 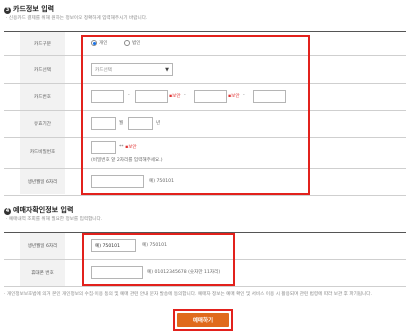 What do you see at coordinates (42, 97) in the screenshot?
I see `card-number-label: 카드번호` at bounding box center [42, 97].